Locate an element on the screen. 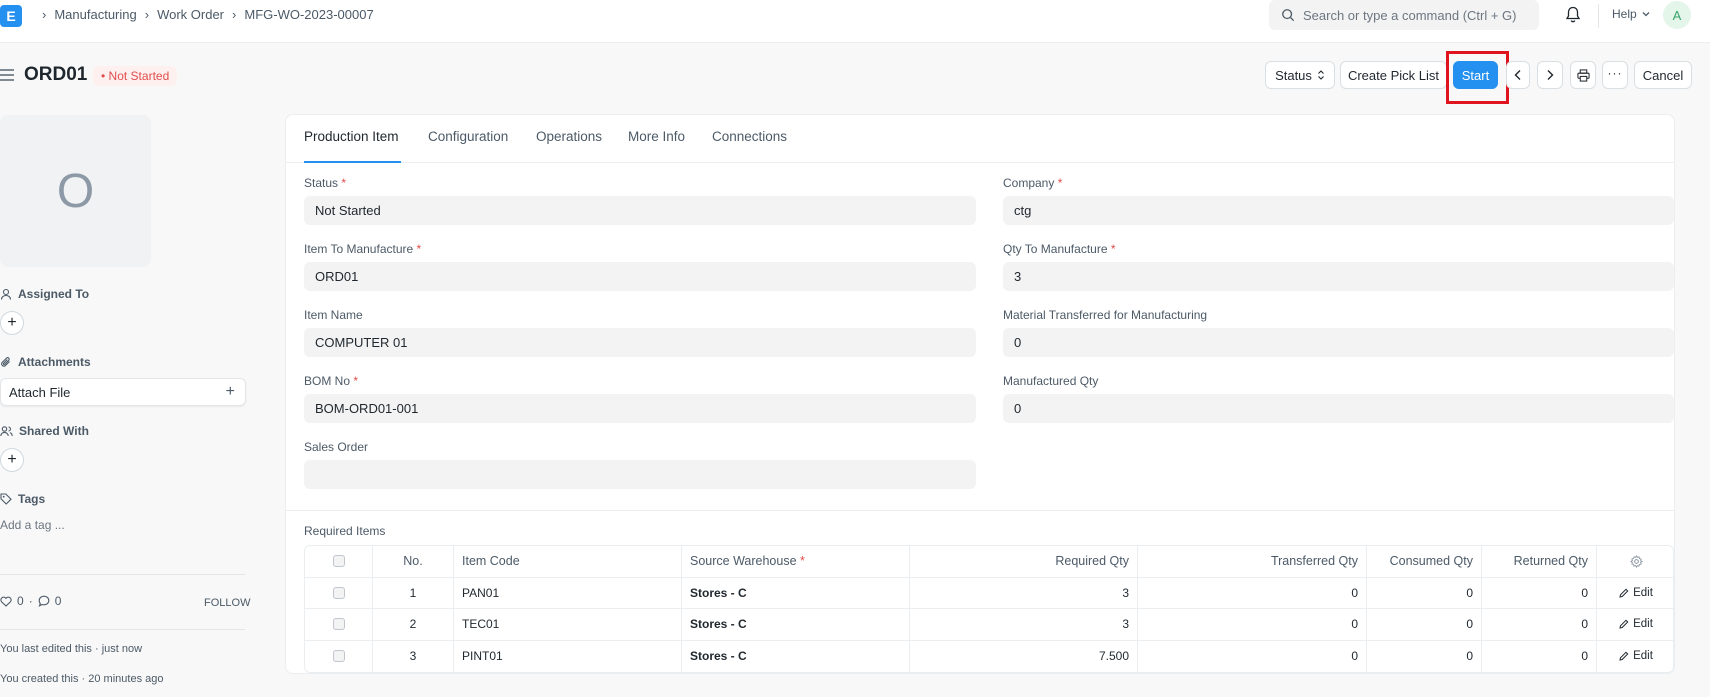 This screenshot has width=1710, height=697. qty-to-manufacture-field: 3 is located at coordinates (1338, 276).